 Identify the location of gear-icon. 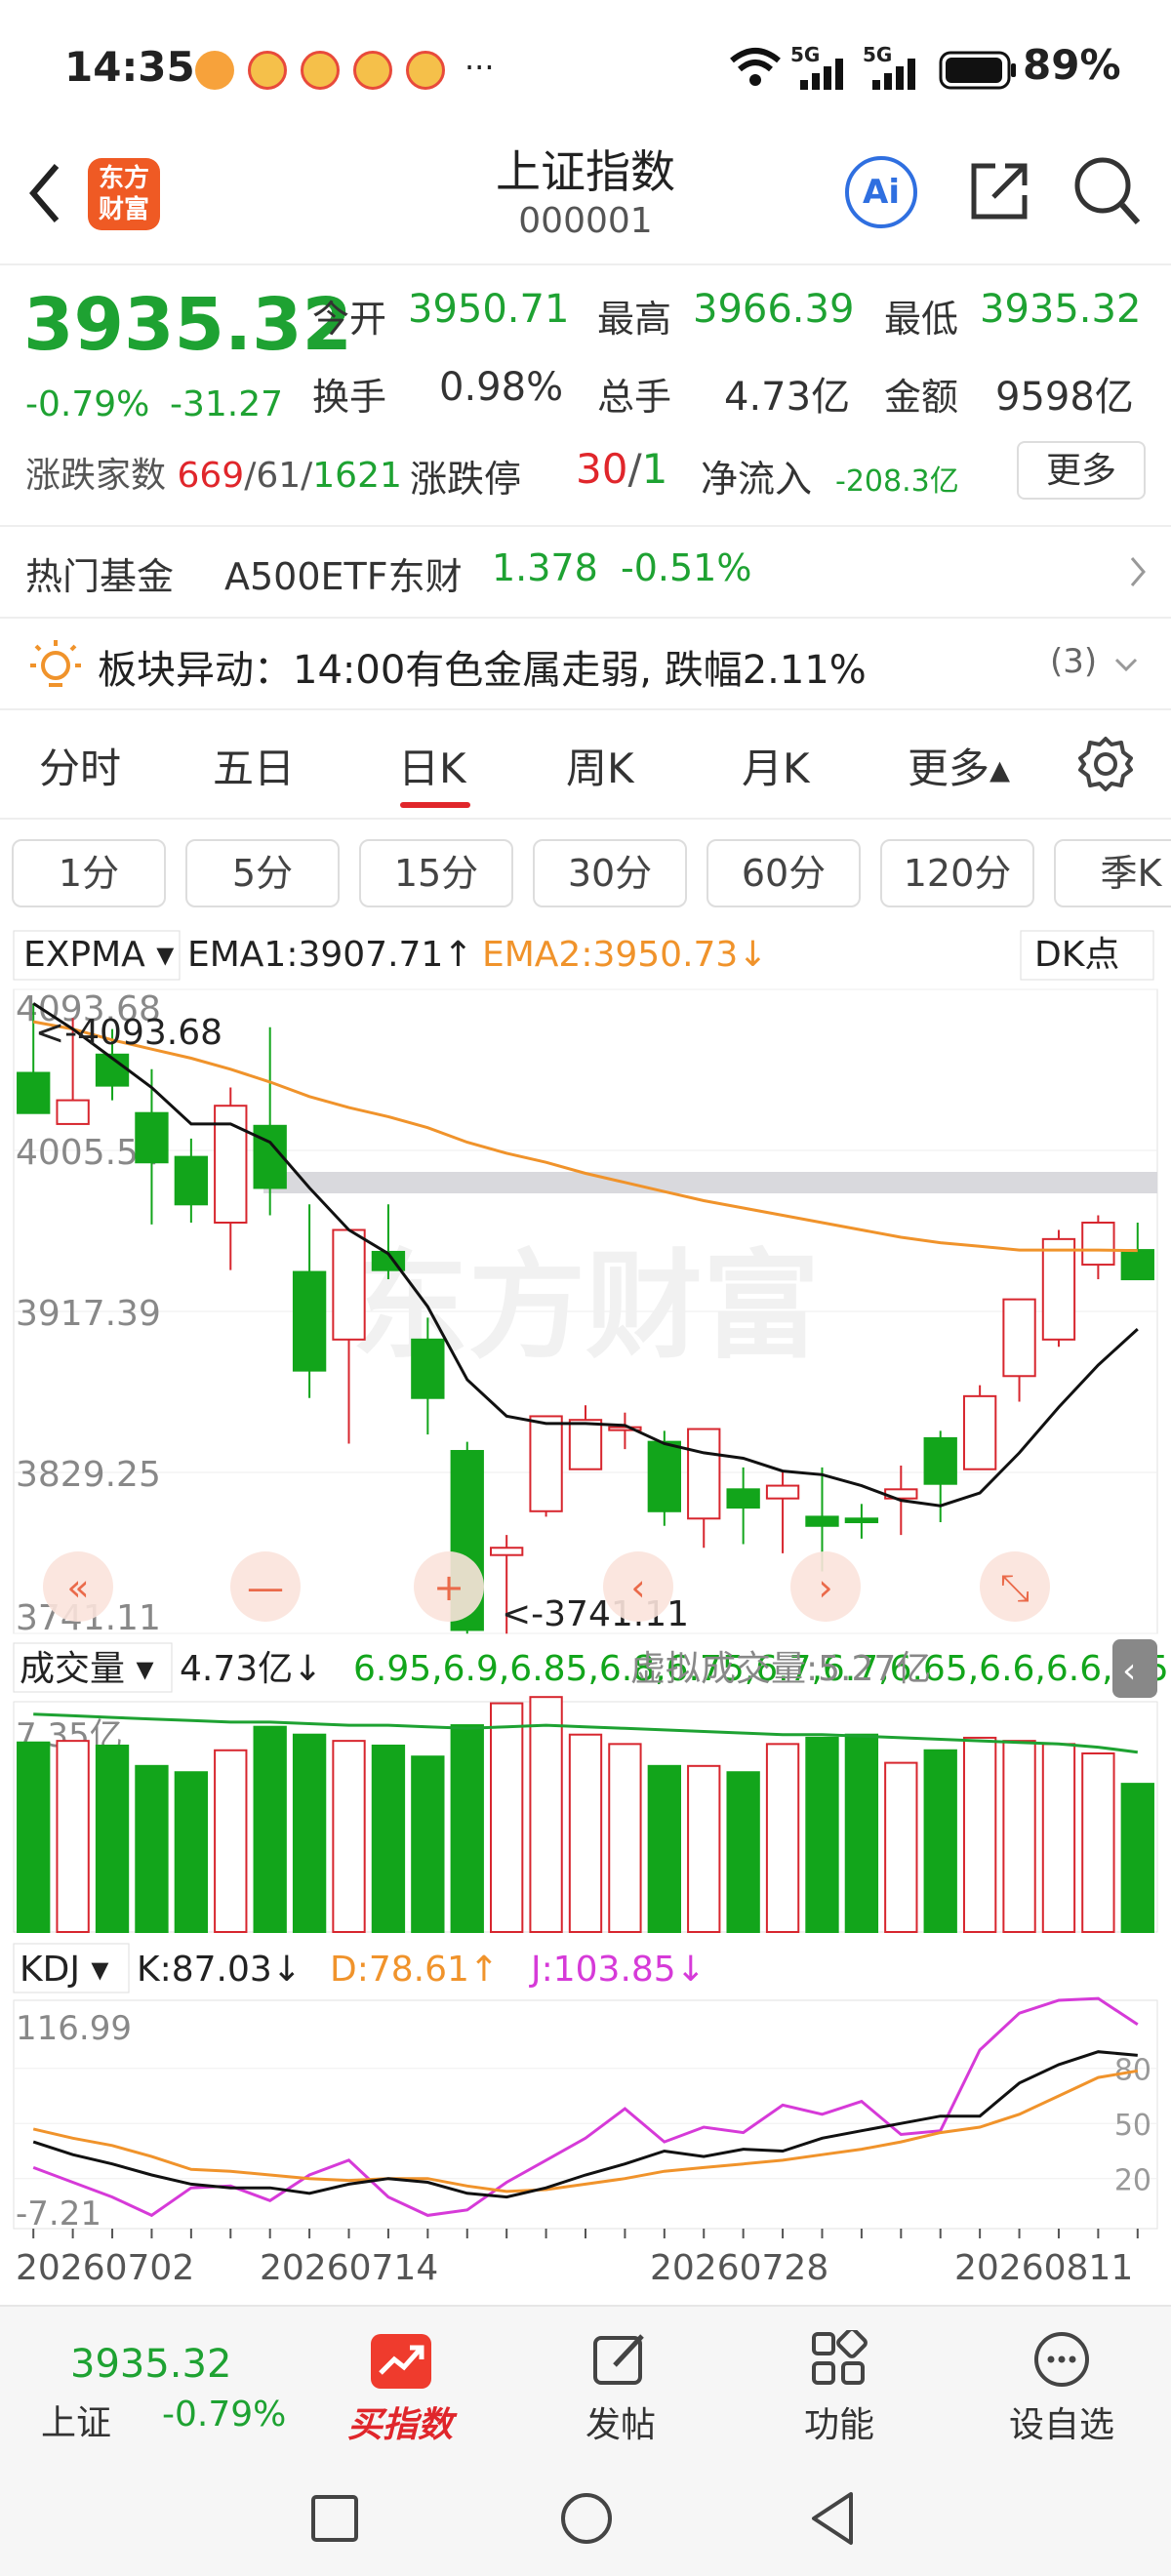
(1105, 764).